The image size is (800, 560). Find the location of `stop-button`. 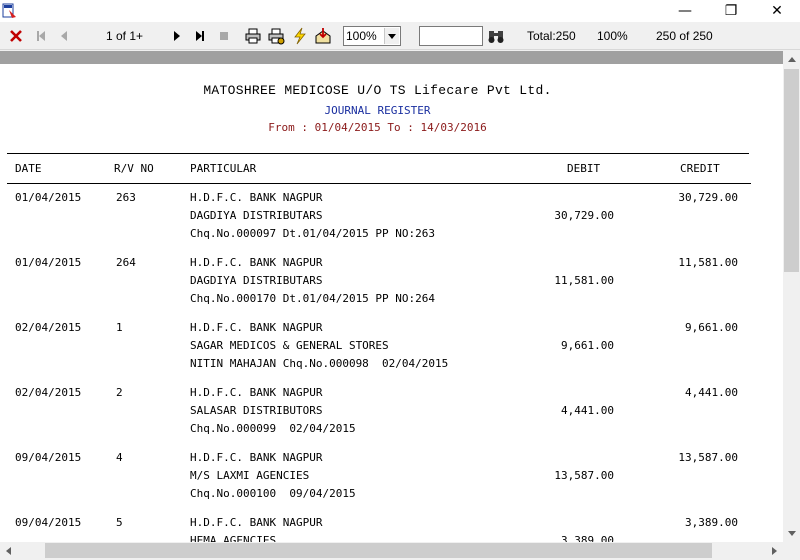

stop-button is located at coordinates (224, 36).